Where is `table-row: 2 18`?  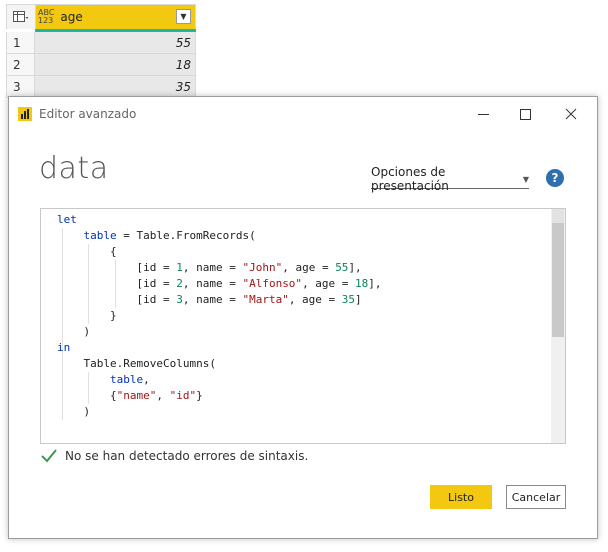
table-row: 2 18 is located at coordinates (101, 65).